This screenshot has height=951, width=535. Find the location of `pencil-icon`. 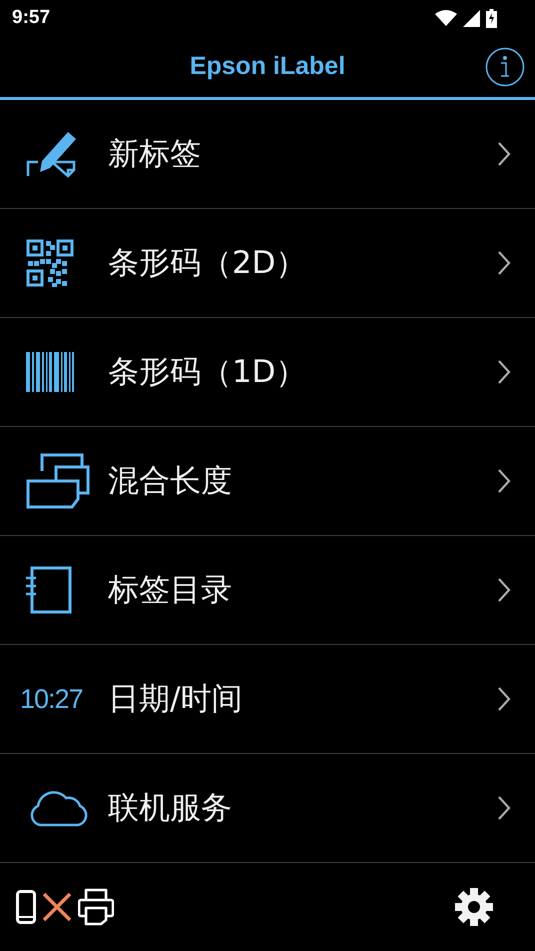

pencil-icon is located at coordinates (52, 154).